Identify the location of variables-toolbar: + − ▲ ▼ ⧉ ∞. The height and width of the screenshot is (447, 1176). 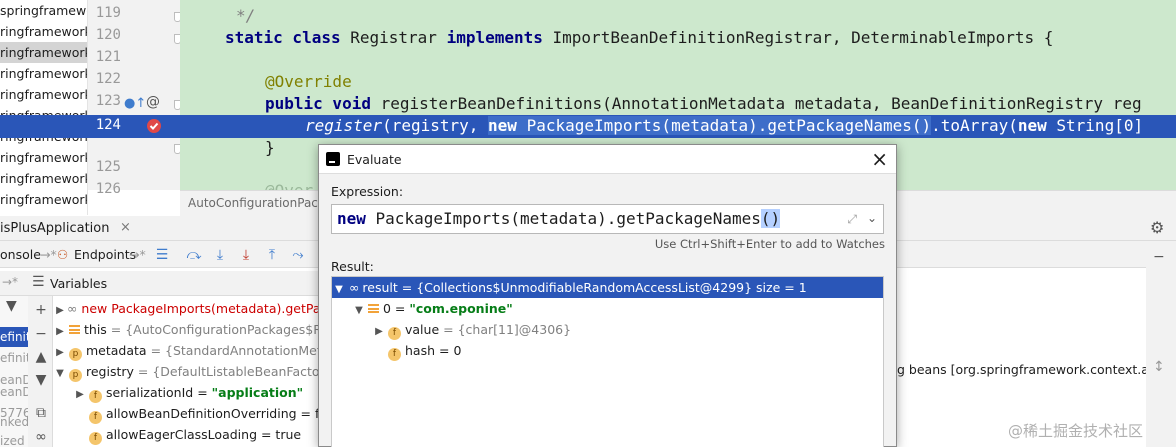
(40, 371).